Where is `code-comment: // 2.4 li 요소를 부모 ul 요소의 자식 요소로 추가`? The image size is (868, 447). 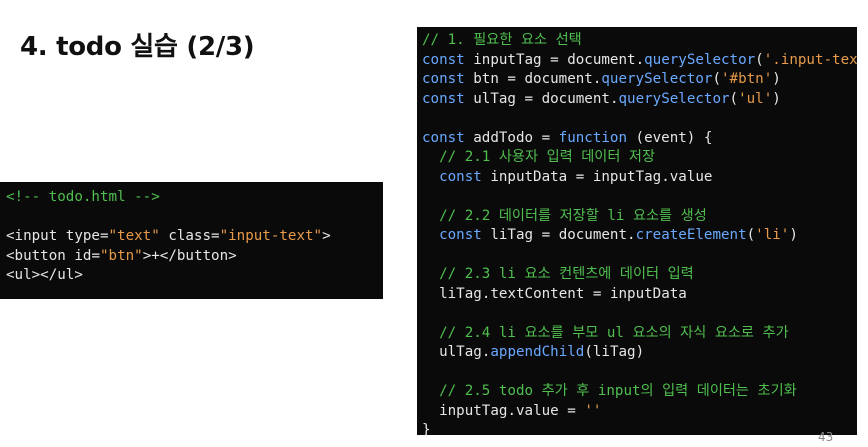 code-comment: // 2.4 li 요소를 부모 ul 요소의 자식 요소로 추가 is located at coordinates (605, 332).